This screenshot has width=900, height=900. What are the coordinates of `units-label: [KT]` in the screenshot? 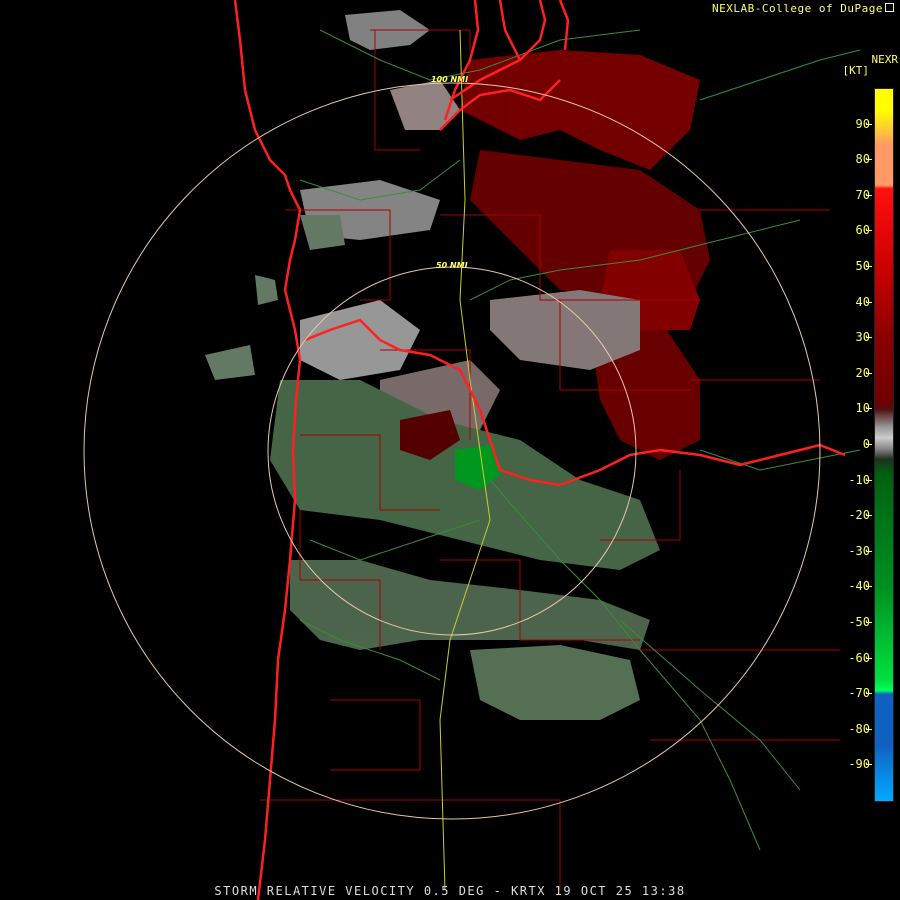 It's located at (856, 70).